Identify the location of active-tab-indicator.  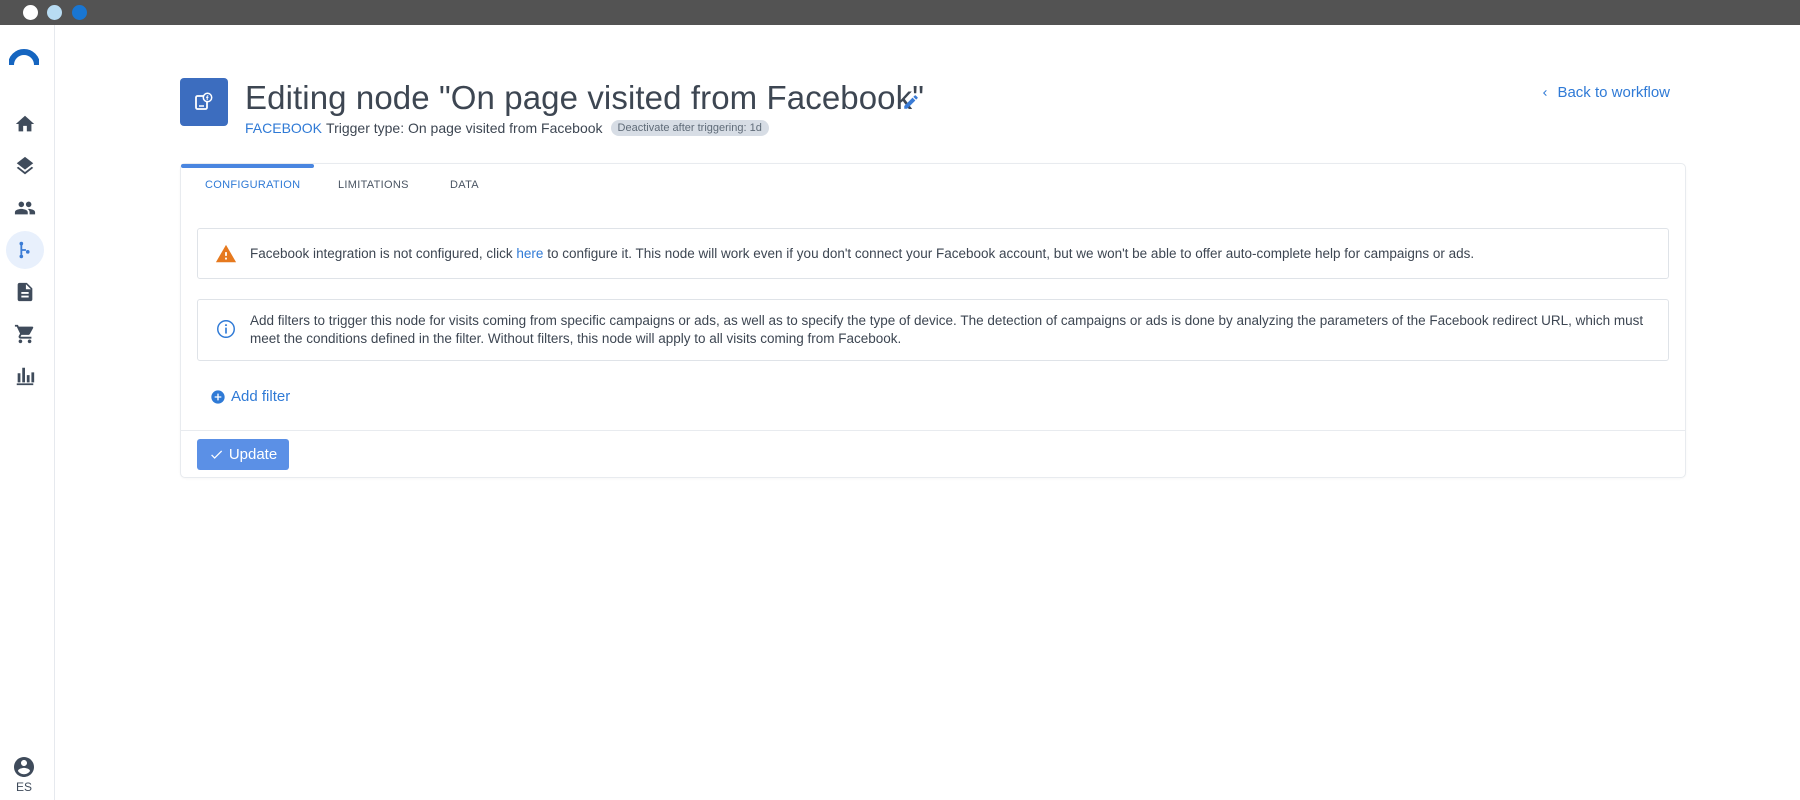
(247, 166).